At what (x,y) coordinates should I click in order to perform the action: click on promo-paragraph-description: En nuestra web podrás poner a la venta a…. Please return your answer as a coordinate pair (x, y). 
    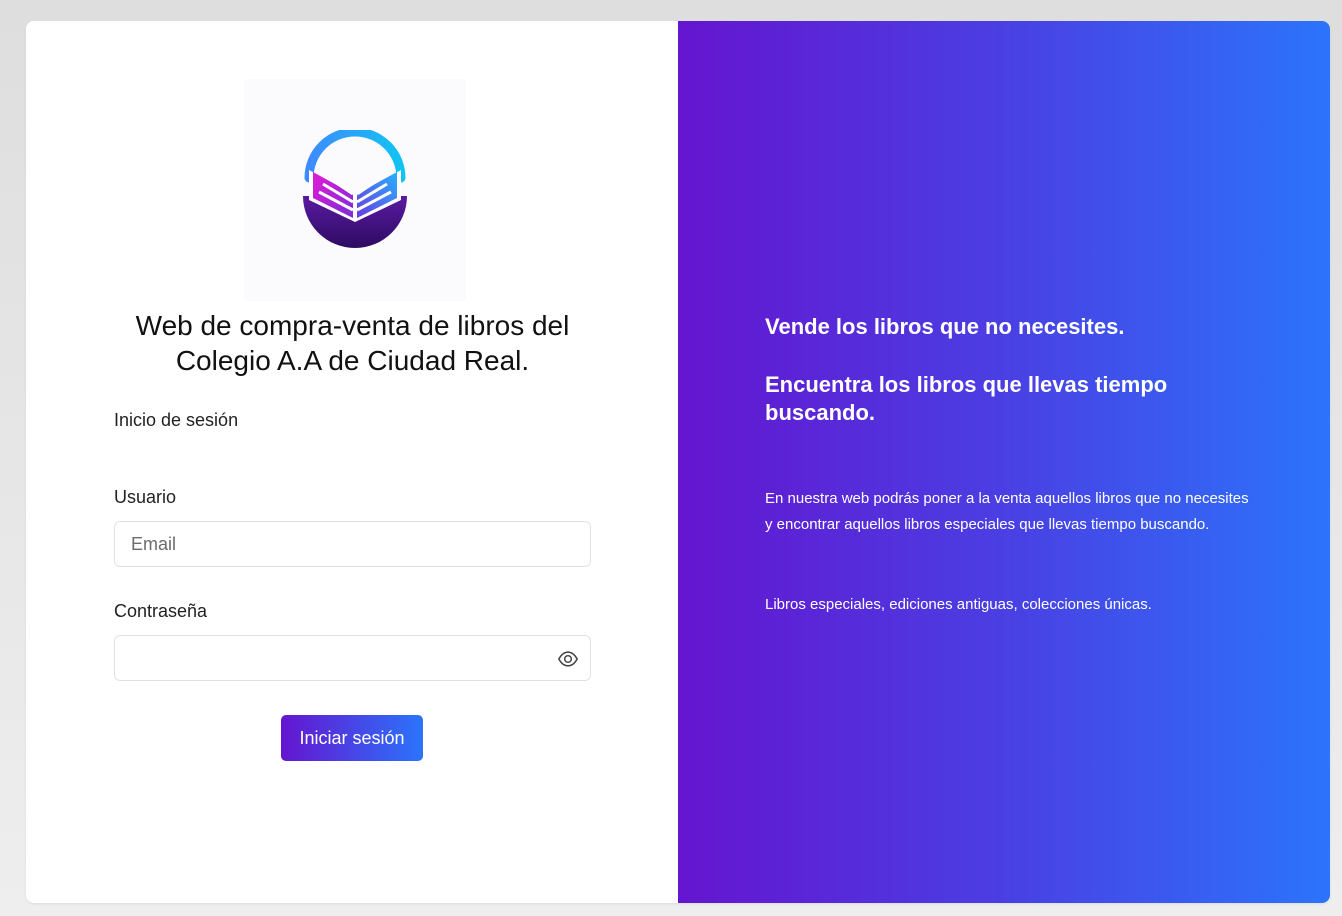
    Looking at the image, I should click on (1007, 511).